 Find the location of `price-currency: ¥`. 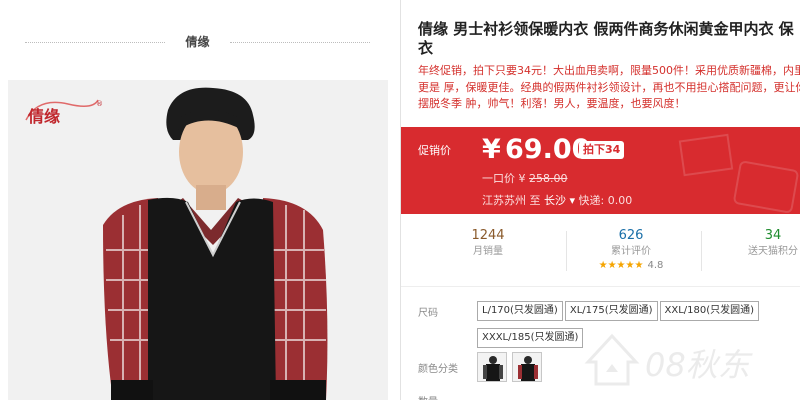

price-currency: ¥ is located at coordinates (491, 149).